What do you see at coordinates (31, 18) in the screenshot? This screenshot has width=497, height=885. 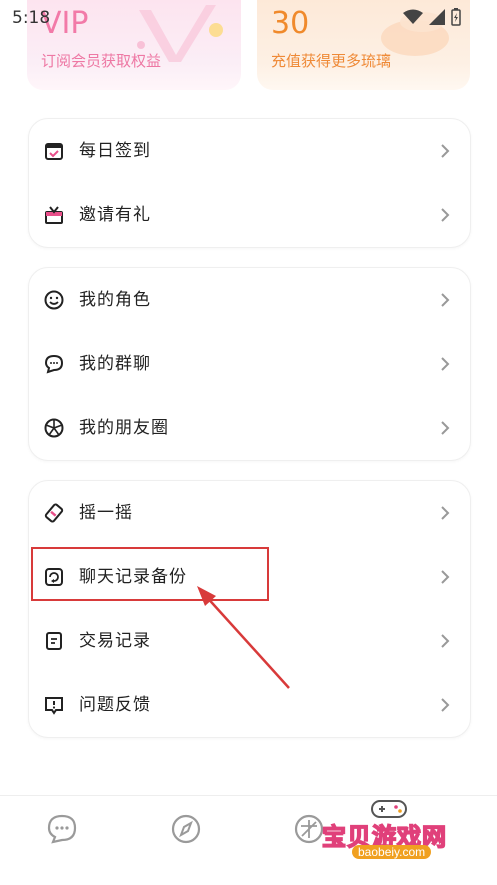 I see `status-time: 5:18` at bounding box center [31, 18].